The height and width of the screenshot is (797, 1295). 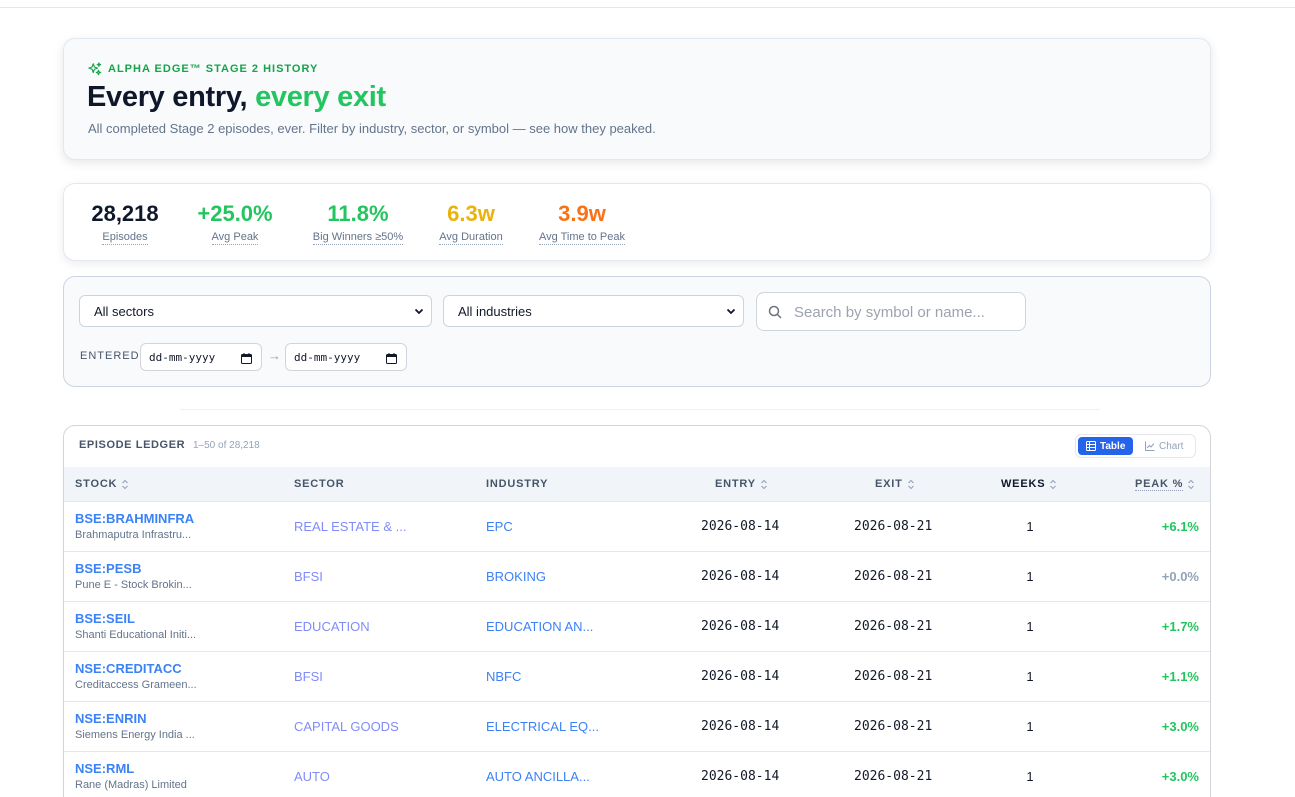 I want to click on stat-label: Big Winners ≥50%, so click(x=358, y=238).